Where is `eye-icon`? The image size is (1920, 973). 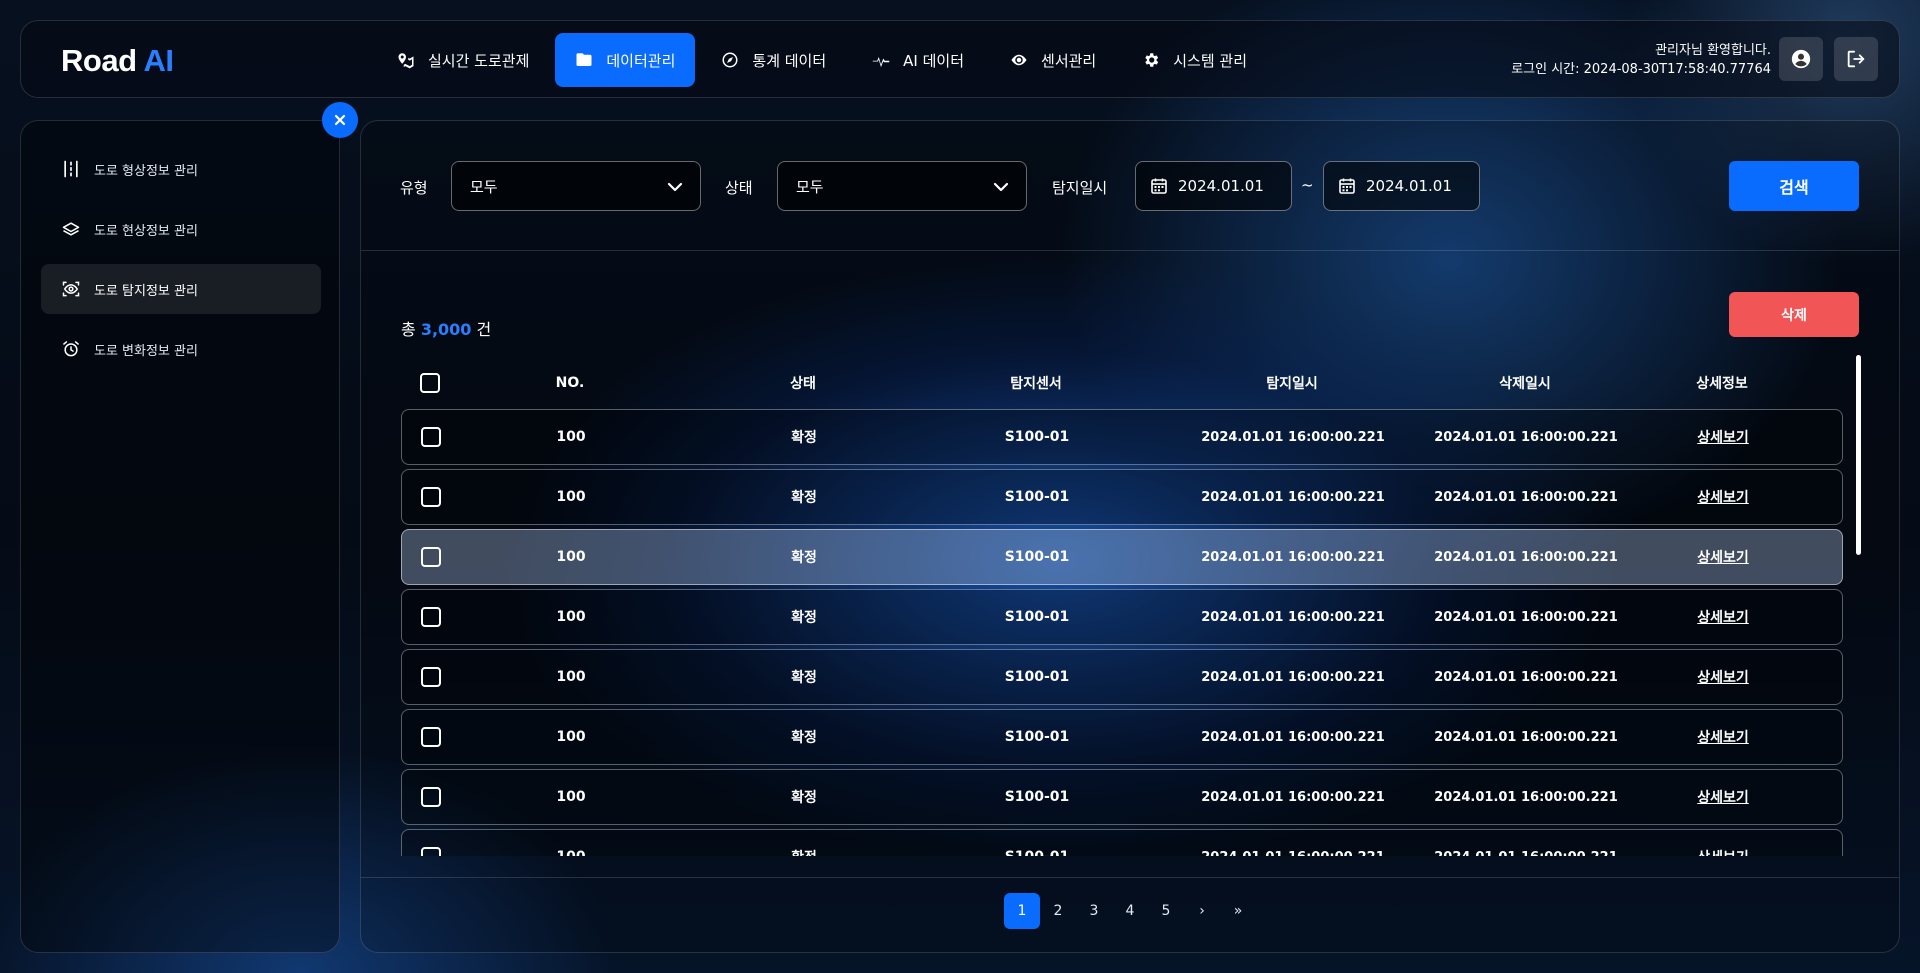
eye-icon is located at coordinates (1019, 60).